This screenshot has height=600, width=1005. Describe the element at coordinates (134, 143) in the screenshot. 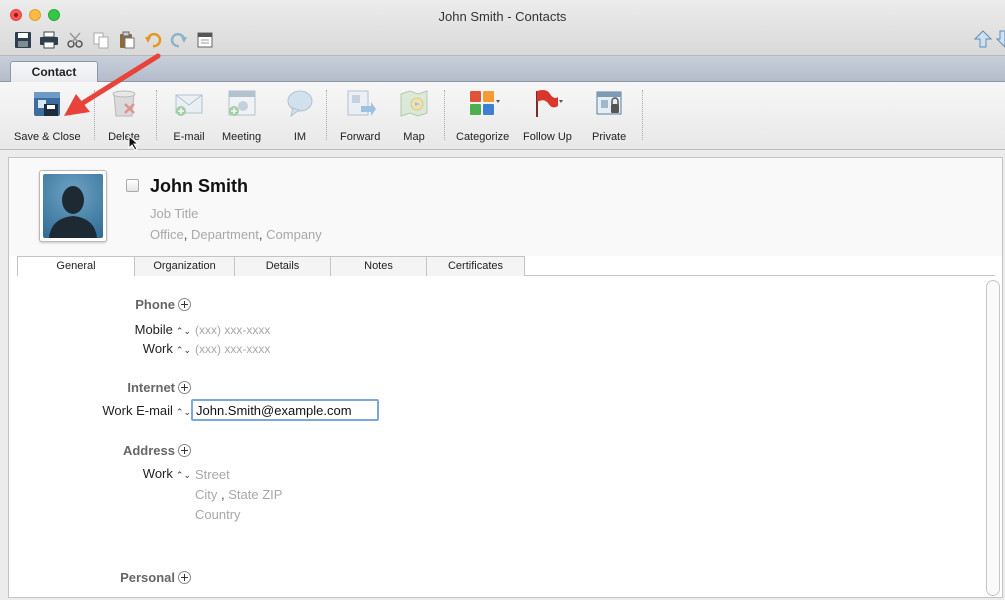

I see `mouse-cursor-icon` at that location.